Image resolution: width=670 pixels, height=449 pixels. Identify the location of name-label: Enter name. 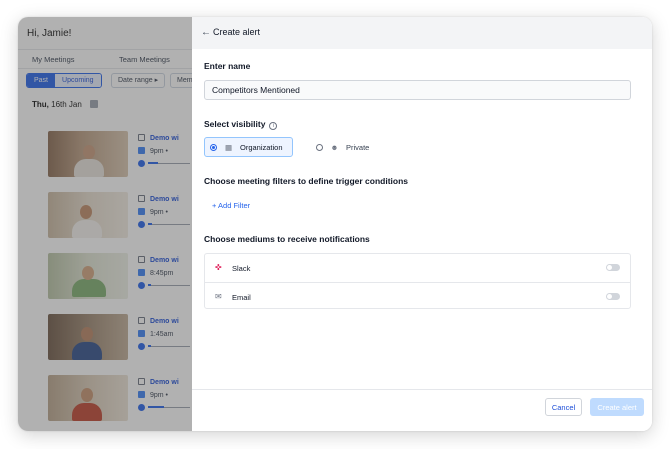
(227, 66).